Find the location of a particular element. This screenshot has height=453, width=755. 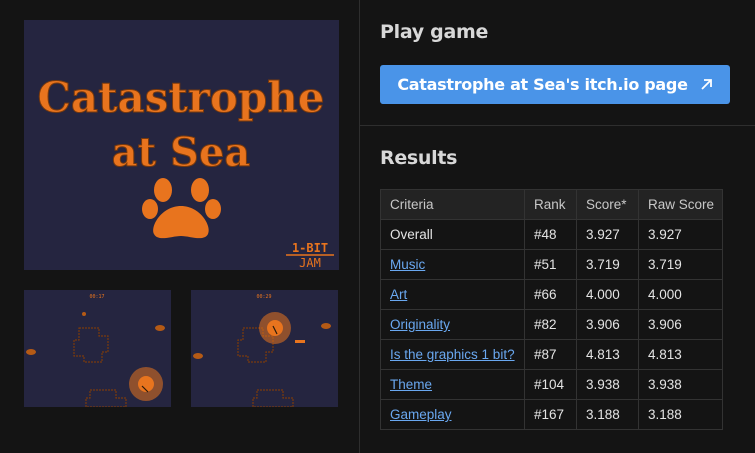

screenshot-2-timer: 00:29 is located at coordinates (263, 297).